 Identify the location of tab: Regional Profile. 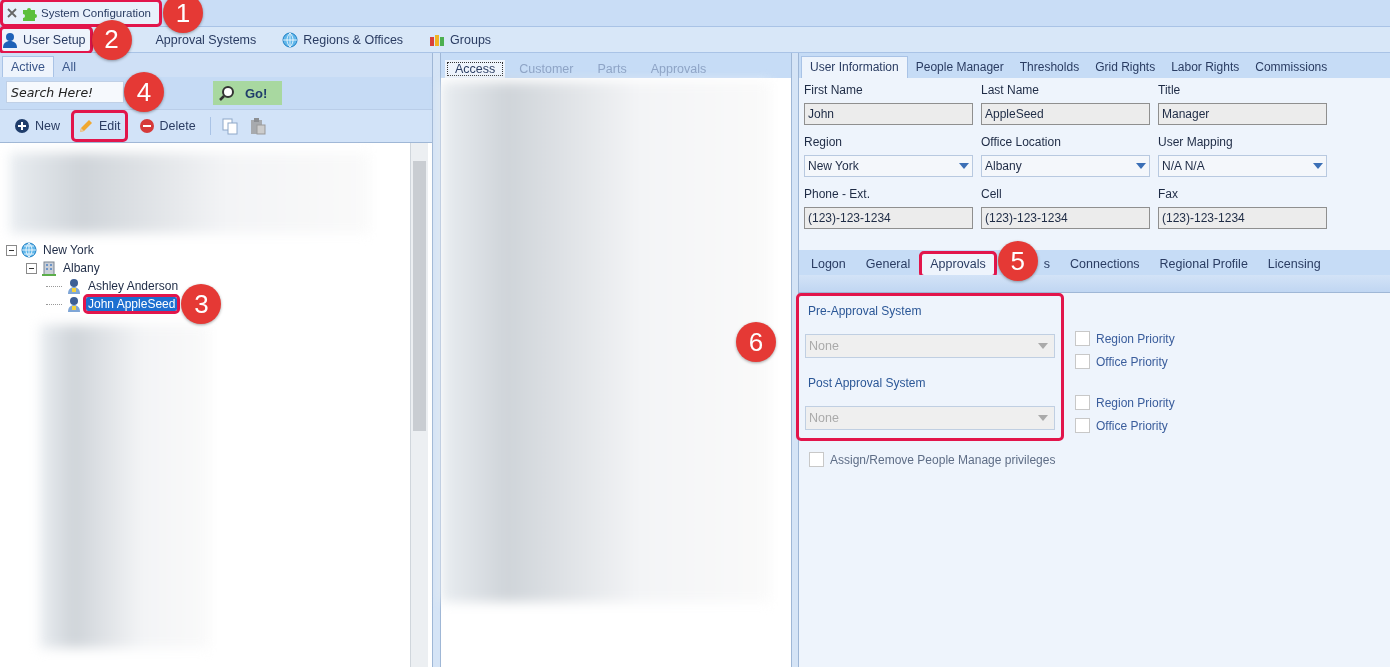
(1203, 264).